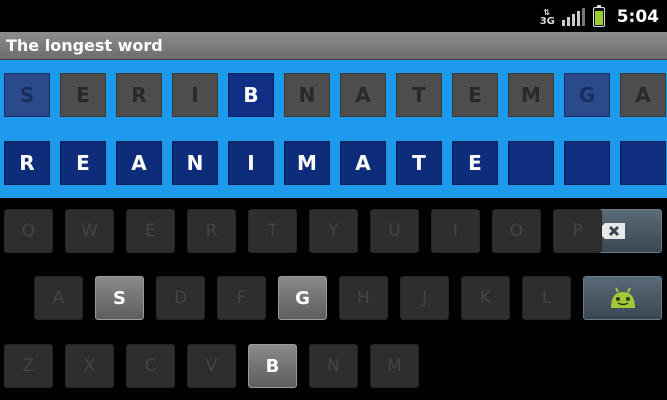  What do you see at coordinates (307, 163) in the screenshot?
I see `answer-slot: M` at bounding box center [307, 163].